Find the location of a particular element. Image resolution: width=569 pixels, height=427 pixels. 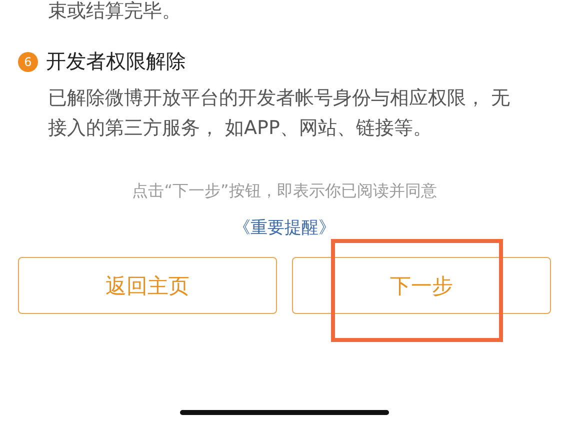

home-button: 返回主页 is located at coordinates (147, 285).